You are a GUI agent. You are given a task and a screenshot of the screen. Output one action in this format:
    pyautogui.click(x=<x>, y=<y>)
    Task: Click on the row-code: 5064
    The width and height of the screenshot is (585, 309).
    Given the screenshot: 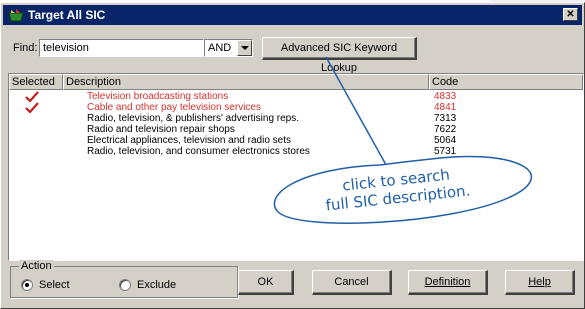 What is the action you would take?
    pyautogui.click(x=445, y=140)
    